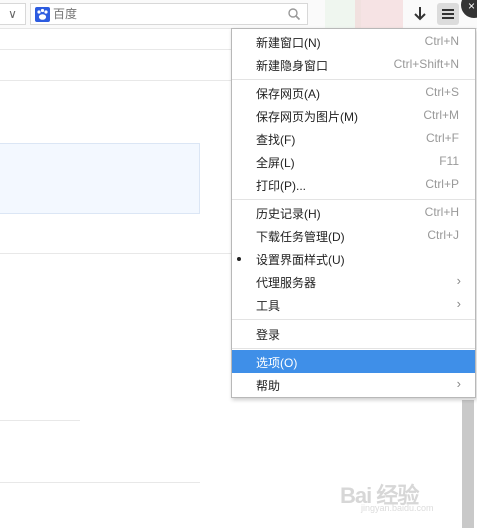  What do you see at coordinates (277, 363) in the screenshot?
I see `menu-item-label: 选项(O)` at bounding box center [277, 363].